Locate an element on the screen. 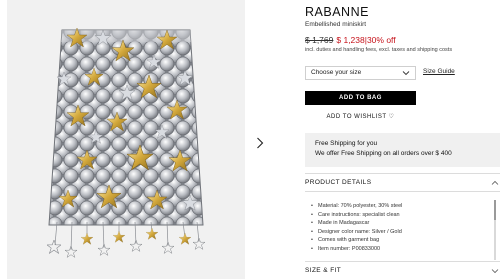 The width and height of the screenshot is (500, 279). size-fit-heading: SIZE & FIT is located at coordinates (323, 270).